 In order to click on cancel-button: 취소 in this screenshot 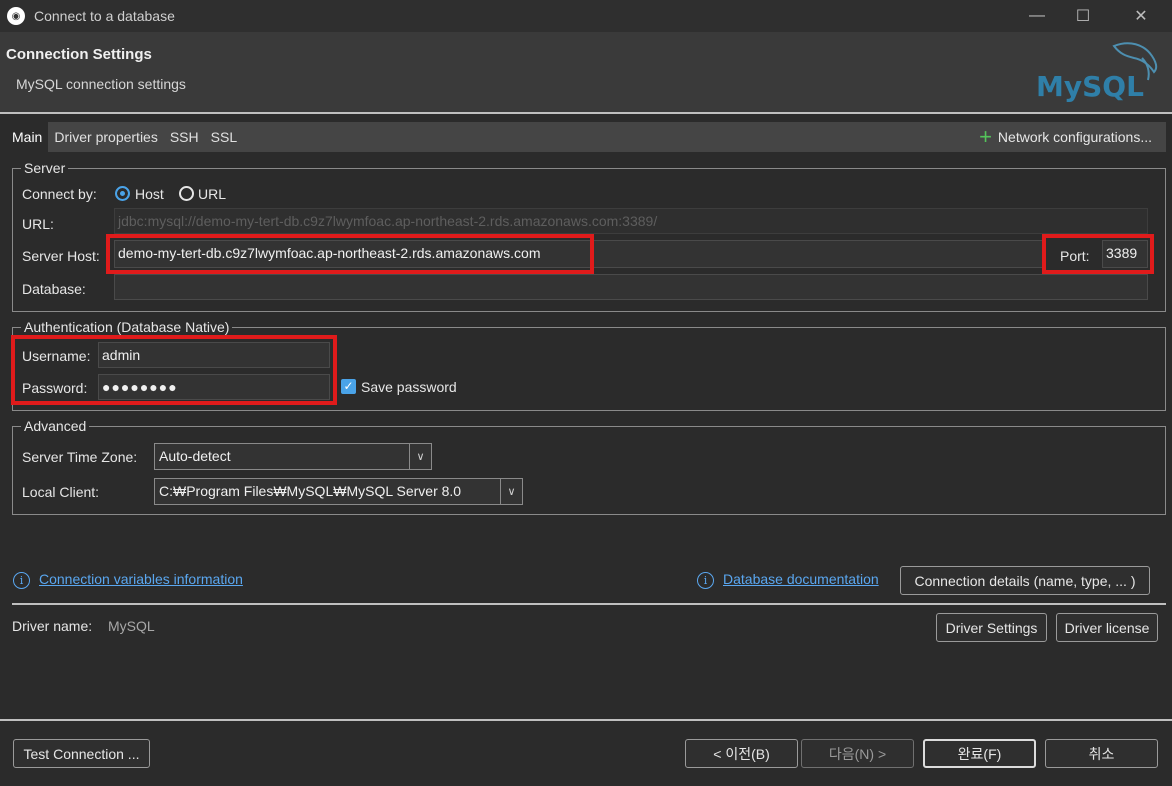, I will do `click(1101, 753)`.